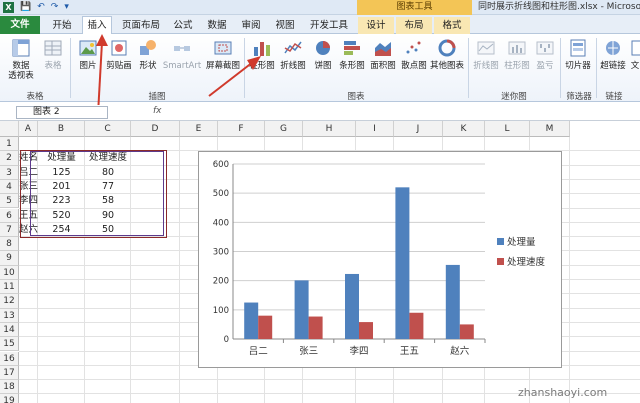 The image size is (640, 403). Describe the element at coordinates (97, 193) in the screenshot. I see `chart-source-range-border` at that location.